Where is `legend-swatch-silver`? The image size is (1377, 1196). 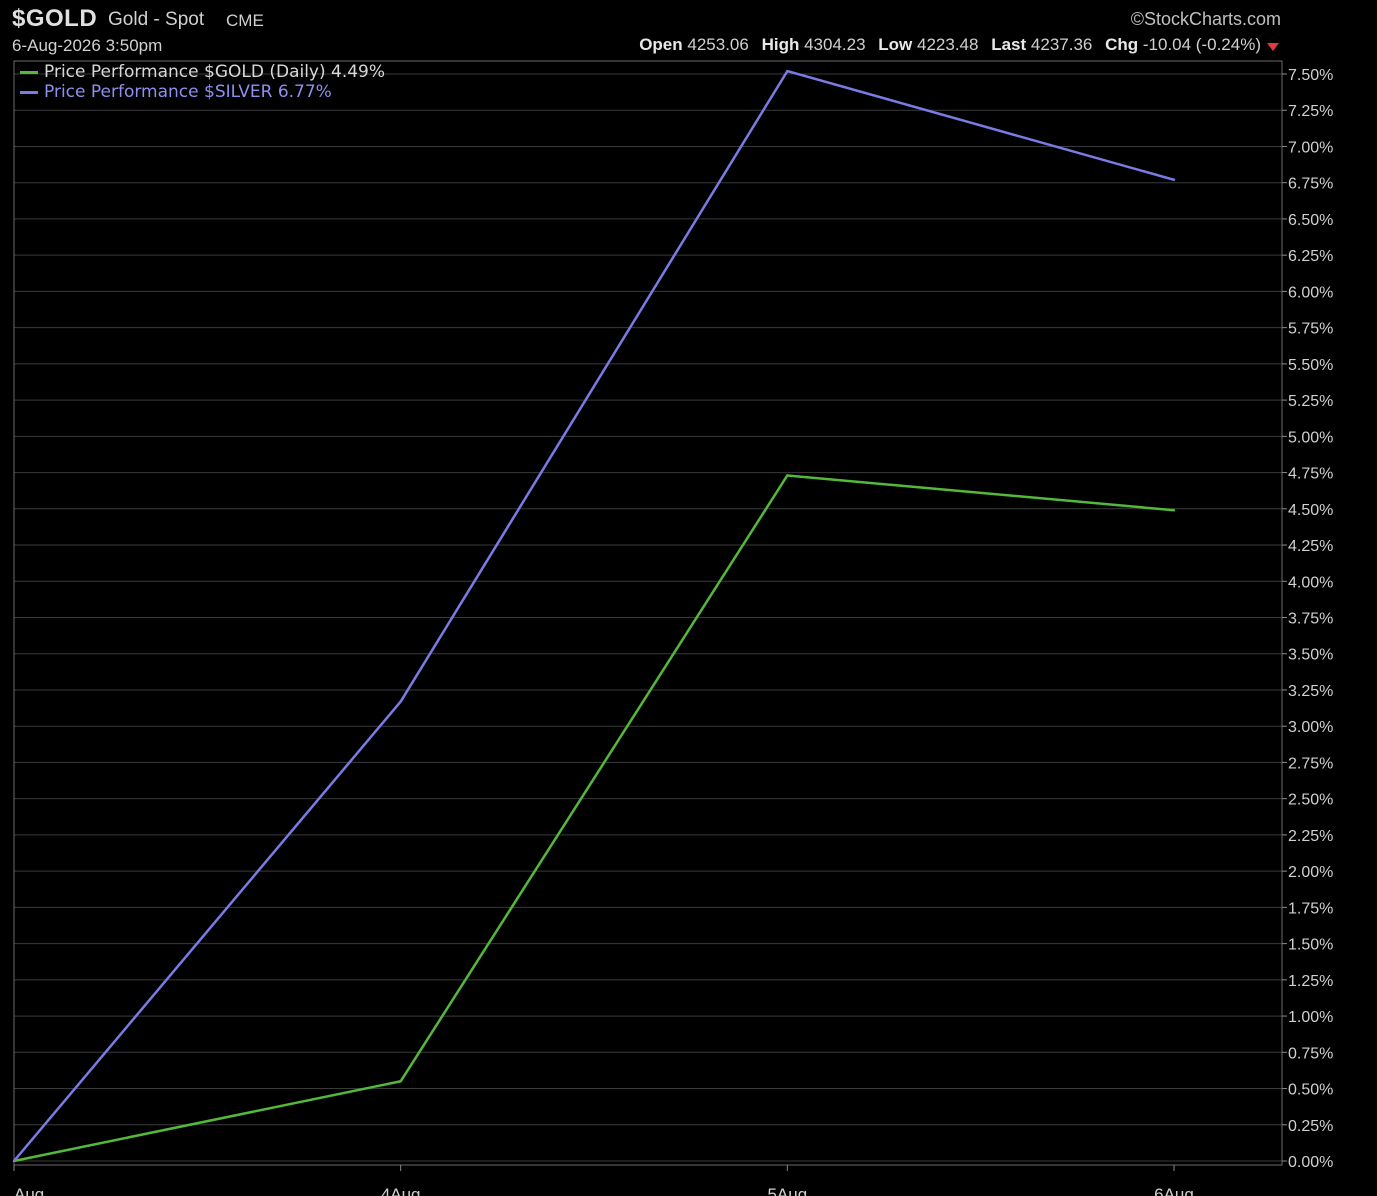
legend-swatch-silver is located at coordinates (29, 92).